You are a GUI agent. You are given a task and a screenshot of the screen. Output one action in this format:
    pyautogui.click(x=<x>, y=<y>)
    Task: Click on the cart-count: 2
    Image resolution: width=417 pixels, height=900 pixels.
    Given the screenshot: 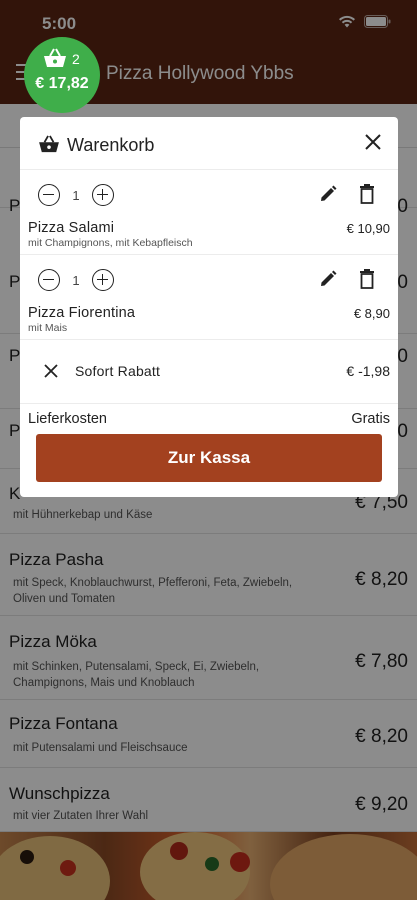 What is the action you would take?
    pyautogui.click(x=76, y=59)
    